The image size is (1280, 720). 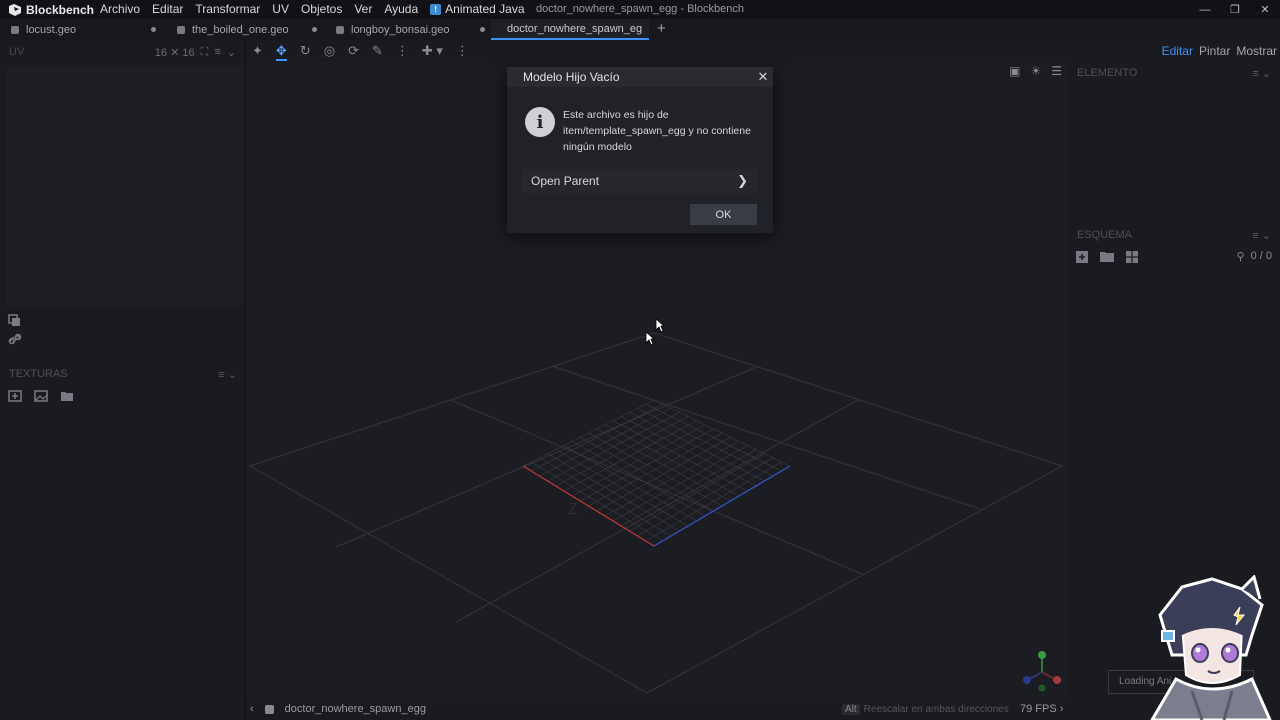 I want to click on open-parent-button: Open Parent ❯, so click(x=639, y=181).